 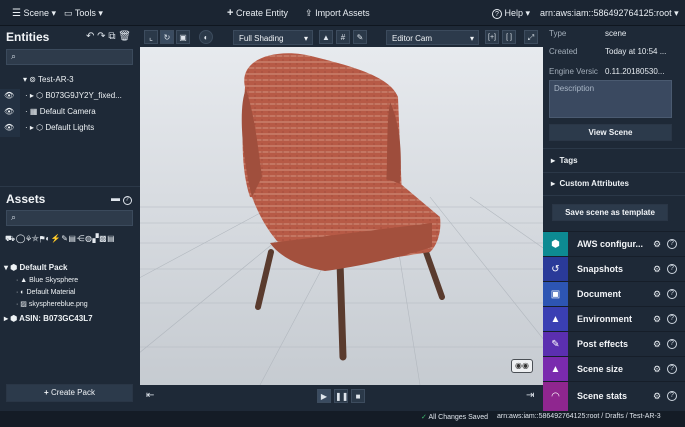 I want to click on panel-aws-config: ⬢ AWS configur... ⚙?, so click(x=614, y=244).